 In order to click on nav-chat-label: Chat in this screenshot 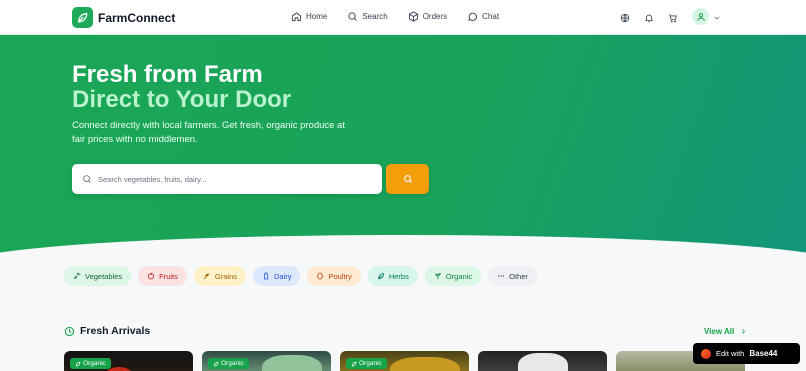, I will do `click(491, 16)`.